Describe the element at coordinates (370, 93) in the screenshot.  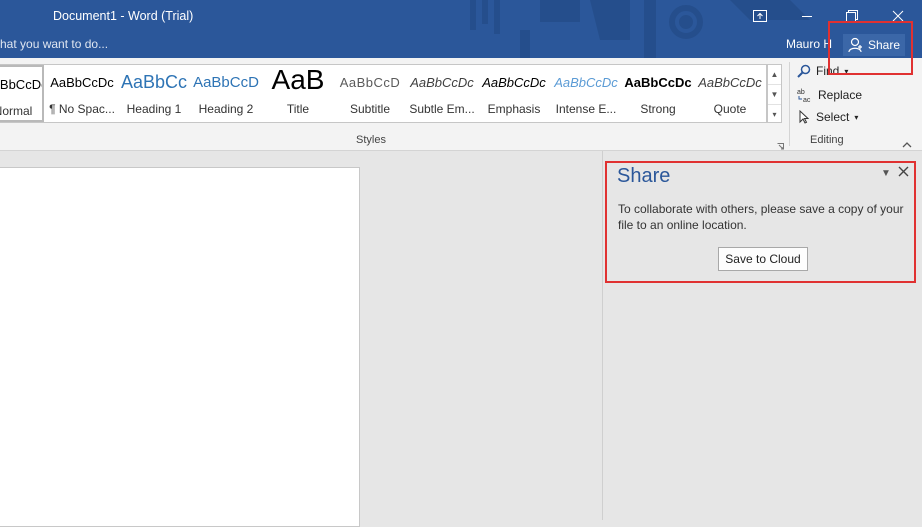
I see `style-subtitle: AaBbCcD Subtitle` at that location.